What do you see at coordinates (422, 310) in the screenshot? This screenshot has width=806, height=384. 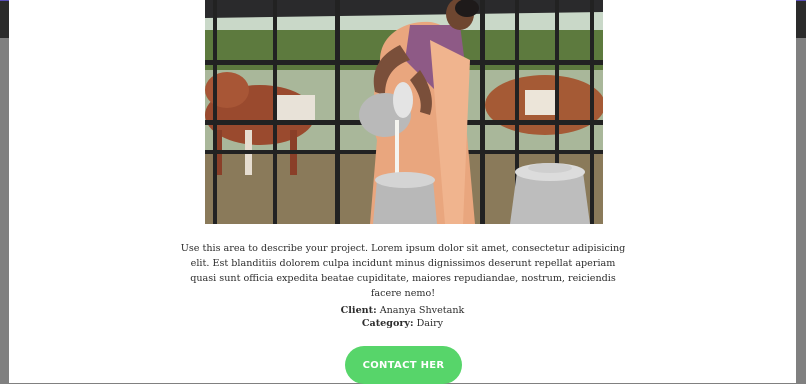 I see `client-value: Ananya Shvetank` at bounding box center [422, 310].